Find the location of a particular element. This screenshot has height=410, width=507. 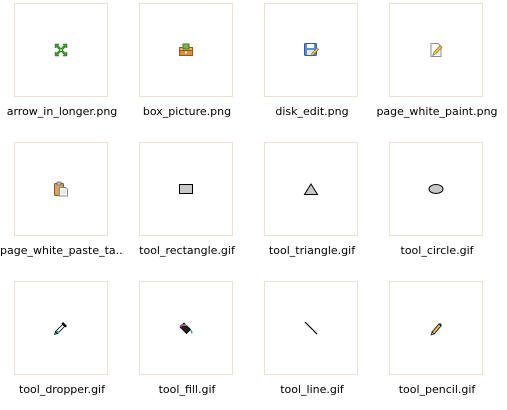

arrow-in-icon is located at coordinates (61, 50).